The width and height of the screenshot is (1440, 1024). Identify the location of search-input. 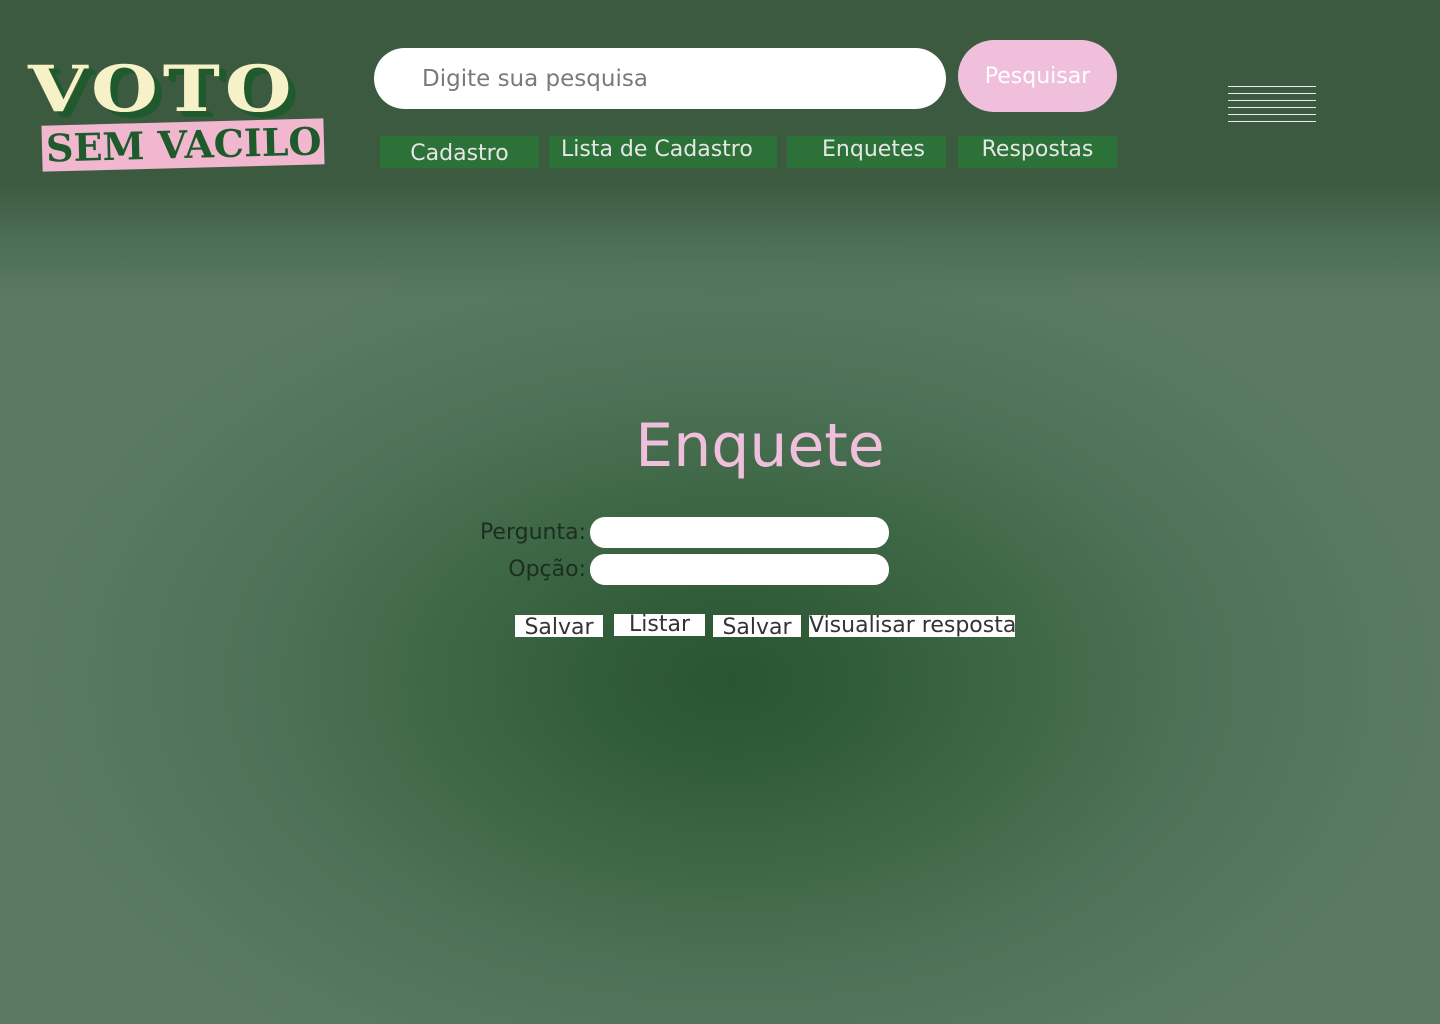
(660, 78).